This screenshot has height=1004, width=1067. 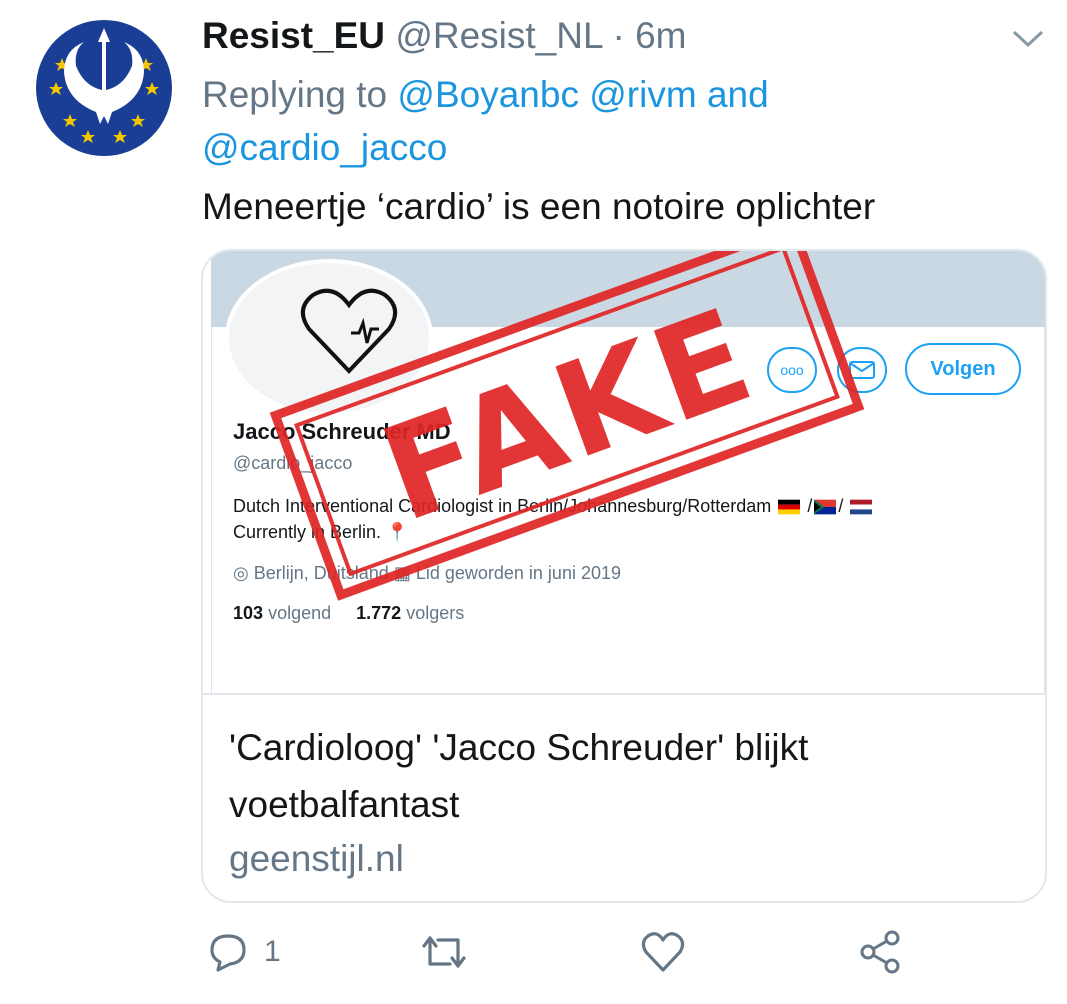 I want to click on like-icon, so click(x=663, y=952).